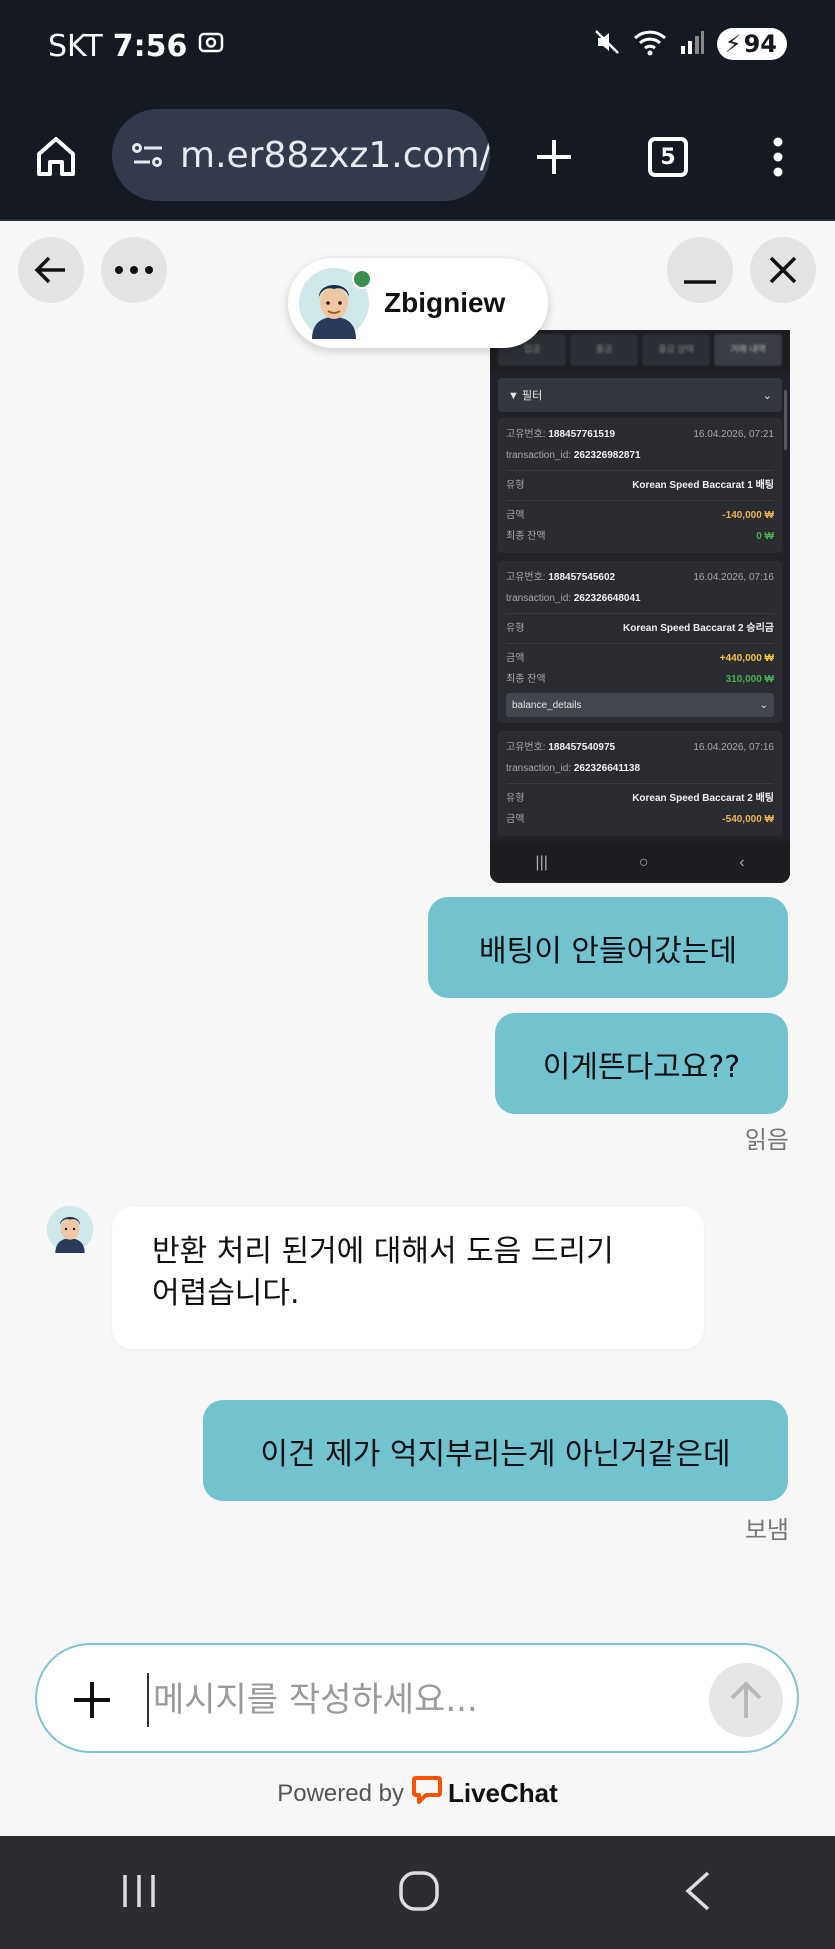  I want to click on transaction-amount: -540,000 ₩, so click(748, 819).